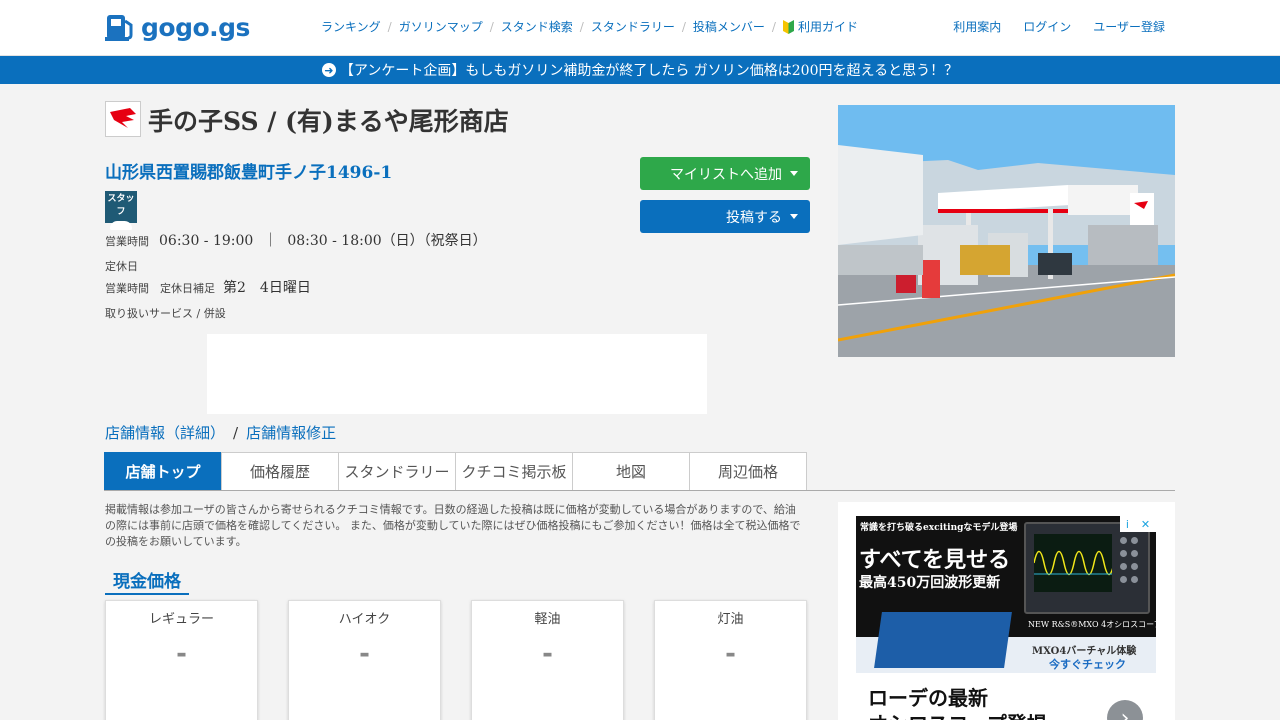 The image size is (1280, 720). I want to click on hours-weekday: 06:30 - 19:00, so click(206, 241).